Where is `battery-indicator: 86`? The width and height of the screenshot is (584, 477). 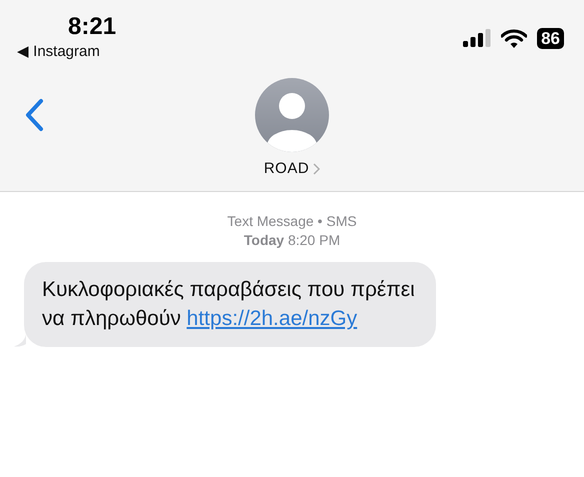 battery-indicator: 86 is located at coordinates (550, 38).